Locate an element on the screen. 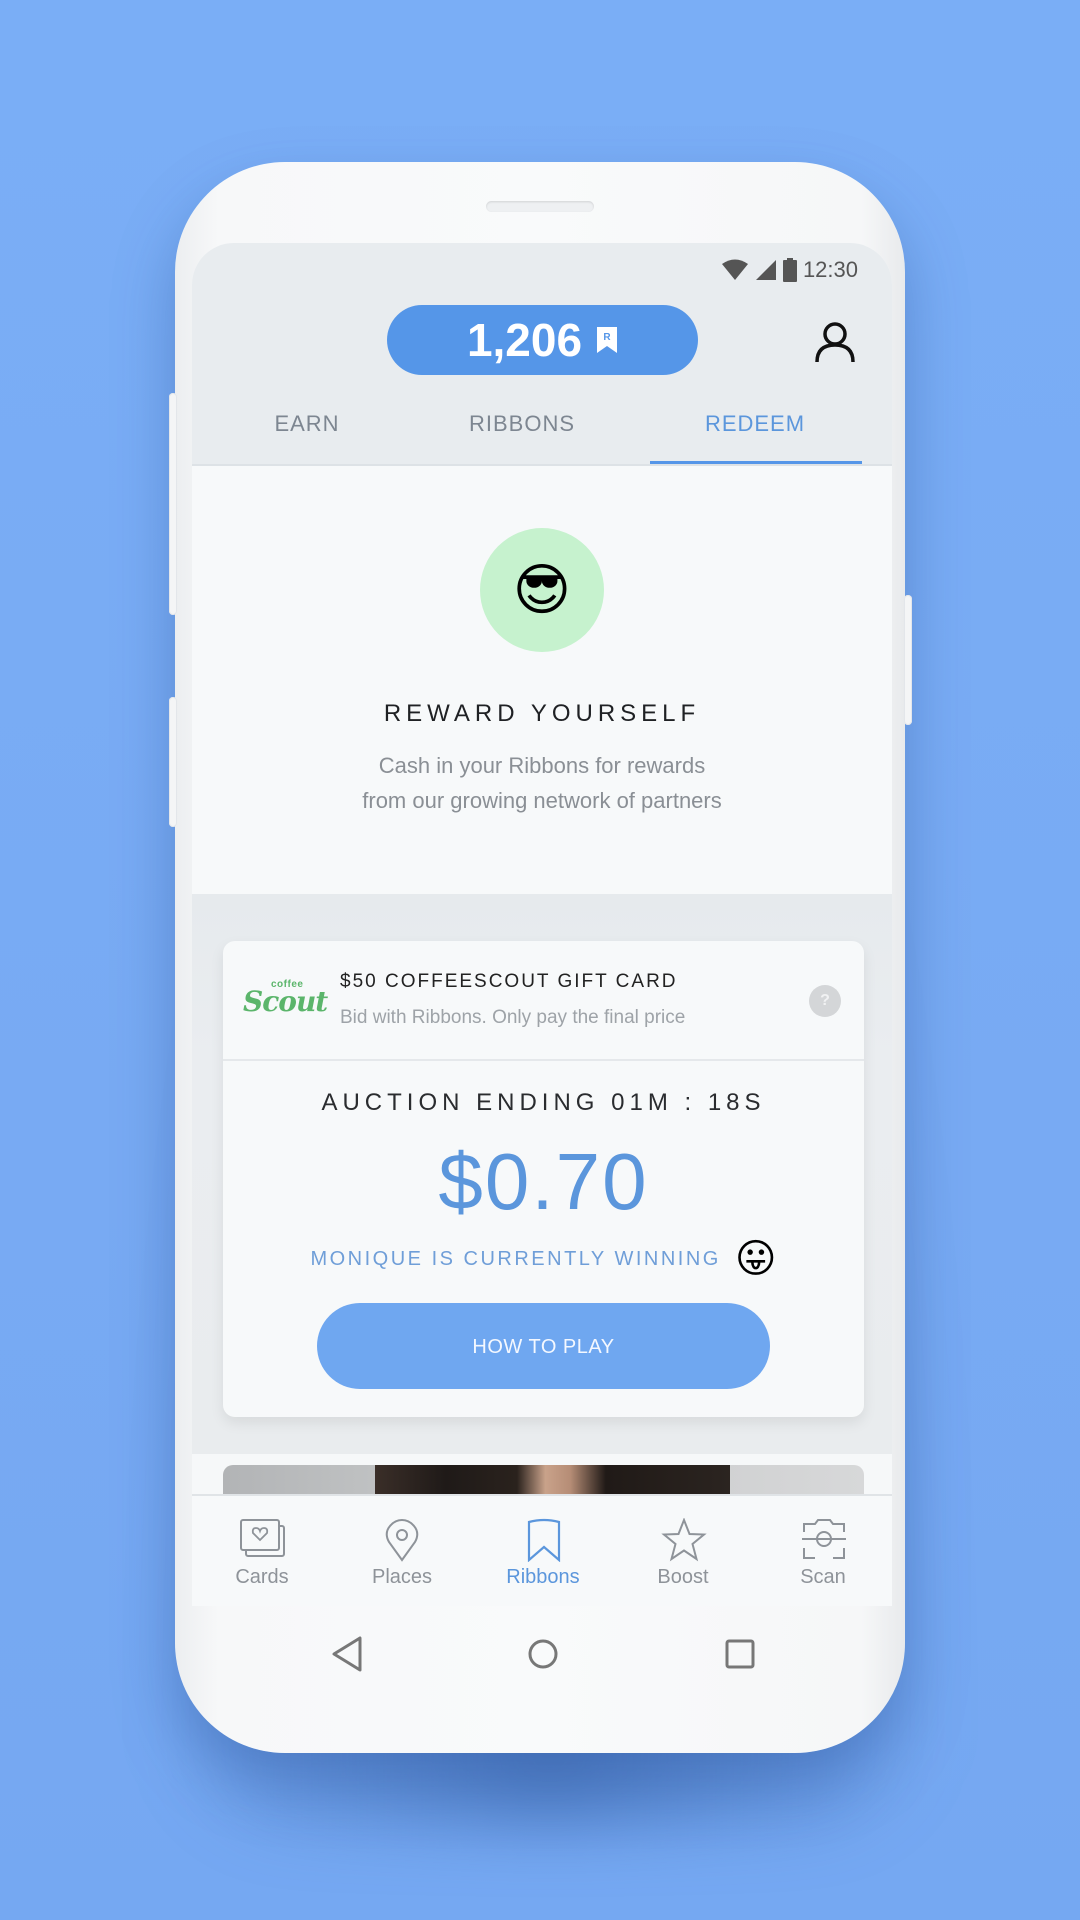 The height and width of the screenshot is (1920, 1080). earpiece-speaker is located at coordinates (540, 206).